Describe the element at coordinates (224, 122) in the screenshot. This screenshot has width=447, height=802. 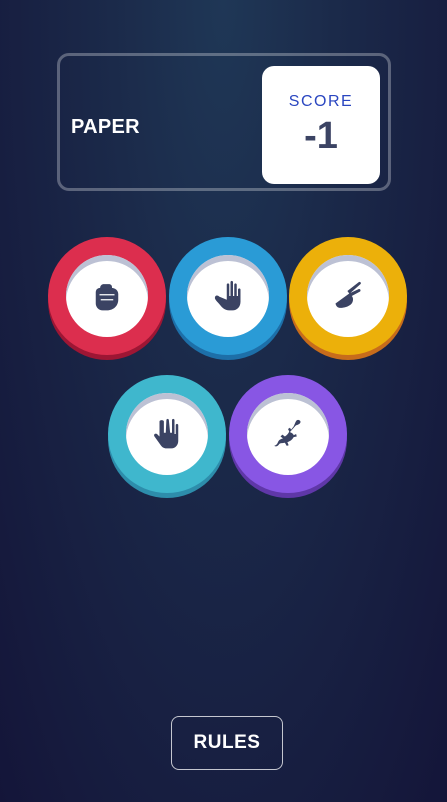
I see `score-header: PAPER SCORE -1` at that location.